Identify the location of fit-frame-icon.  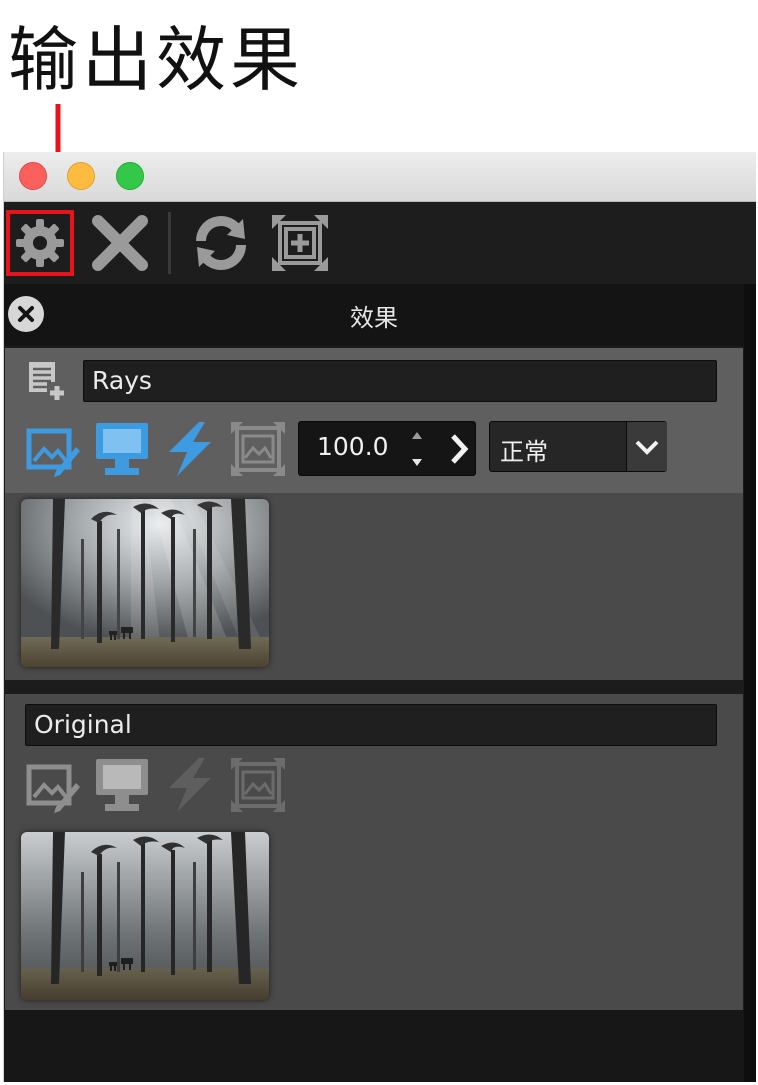
(300, 243).